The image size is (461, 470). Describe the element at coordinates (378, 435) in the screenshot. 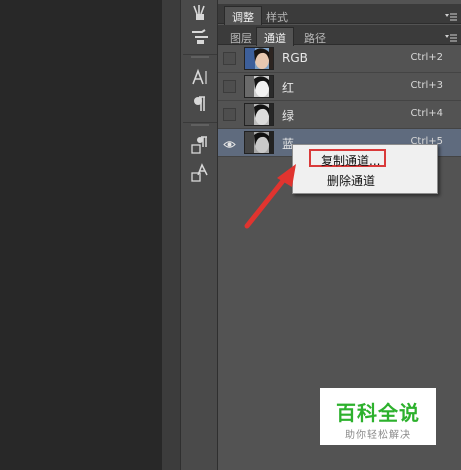

I see `watermark-subtitle: 助你轻松解决` at that location.